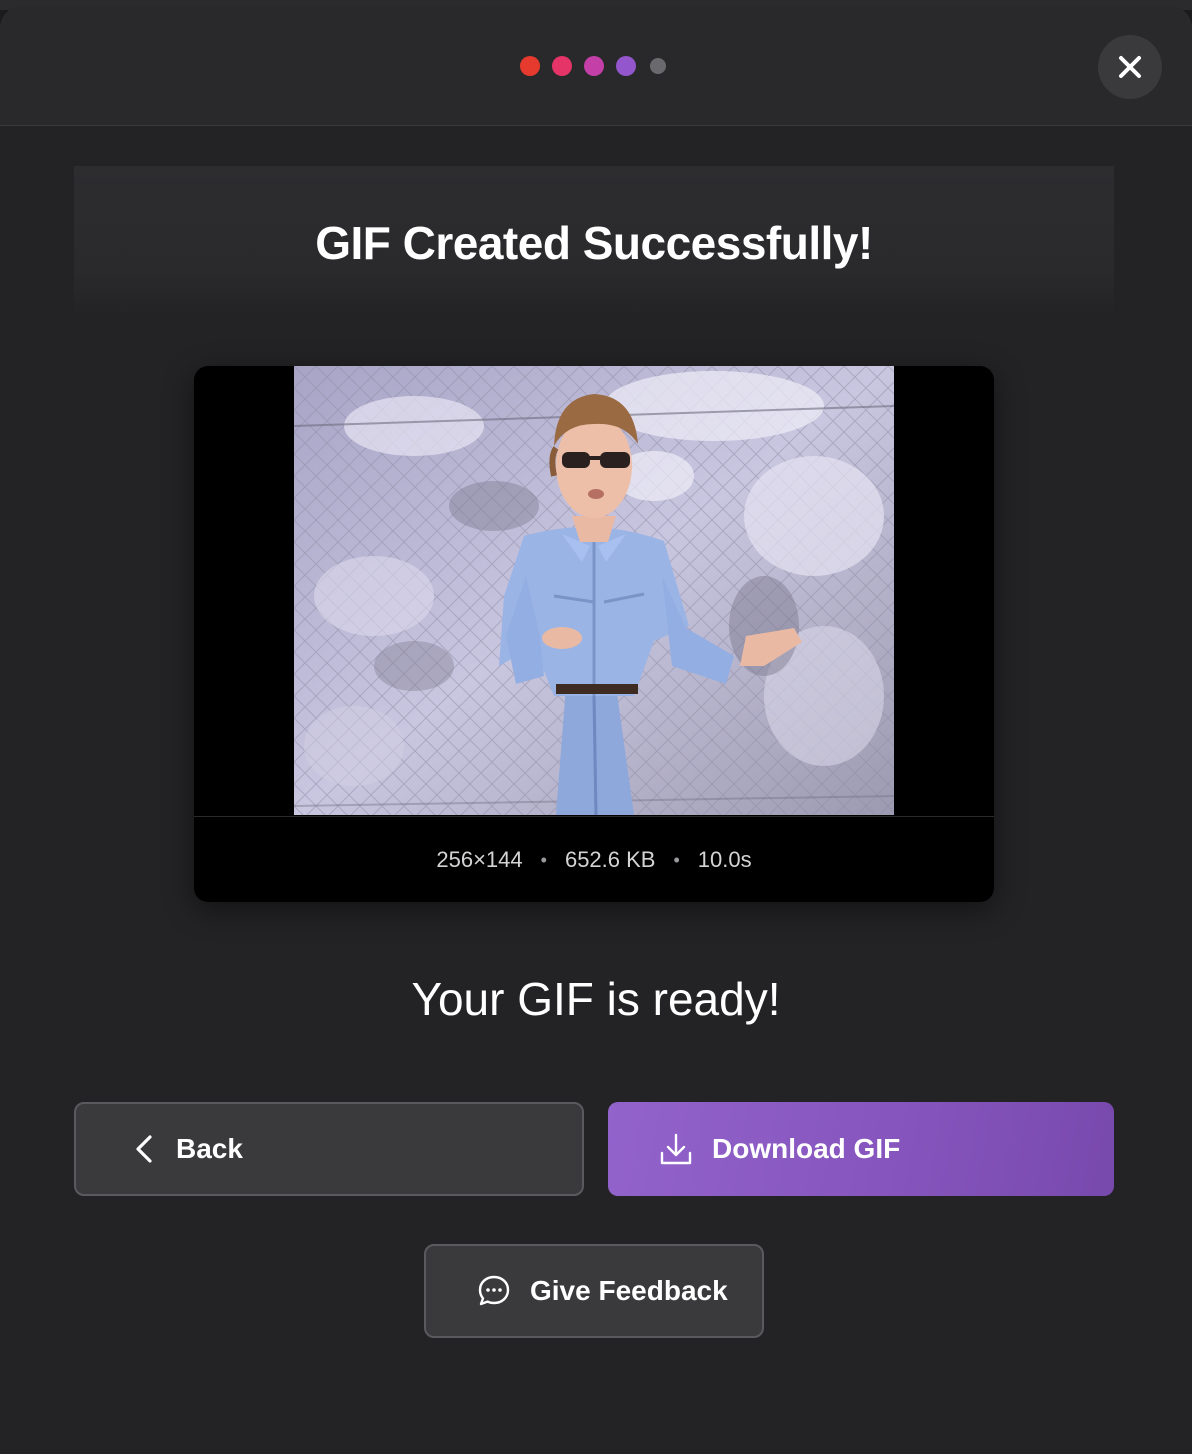  I want to click on gif-metadata-bar: 256×144 • 652.6 KB • 10.0s, so click(594, 859).